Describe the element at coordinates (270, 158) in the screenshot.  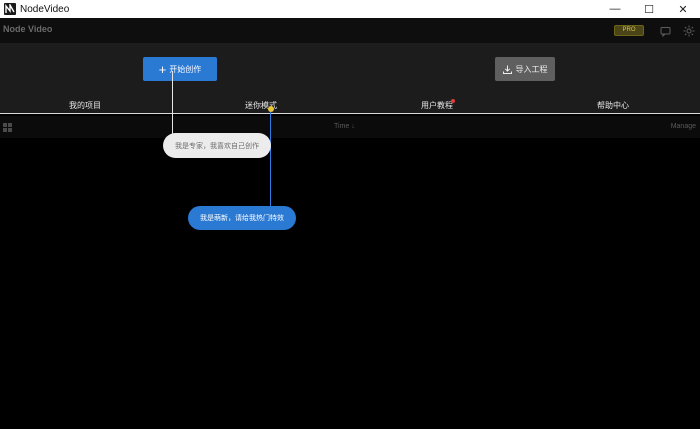
I see `guide-connector-novice` at that location.